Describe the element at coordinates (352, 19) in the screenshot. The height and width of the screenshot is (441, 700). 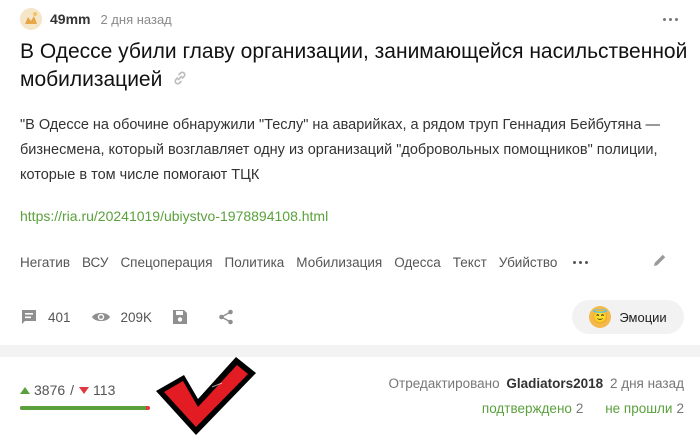
I see `post-header: 49mm 2 дня назад` at that location.